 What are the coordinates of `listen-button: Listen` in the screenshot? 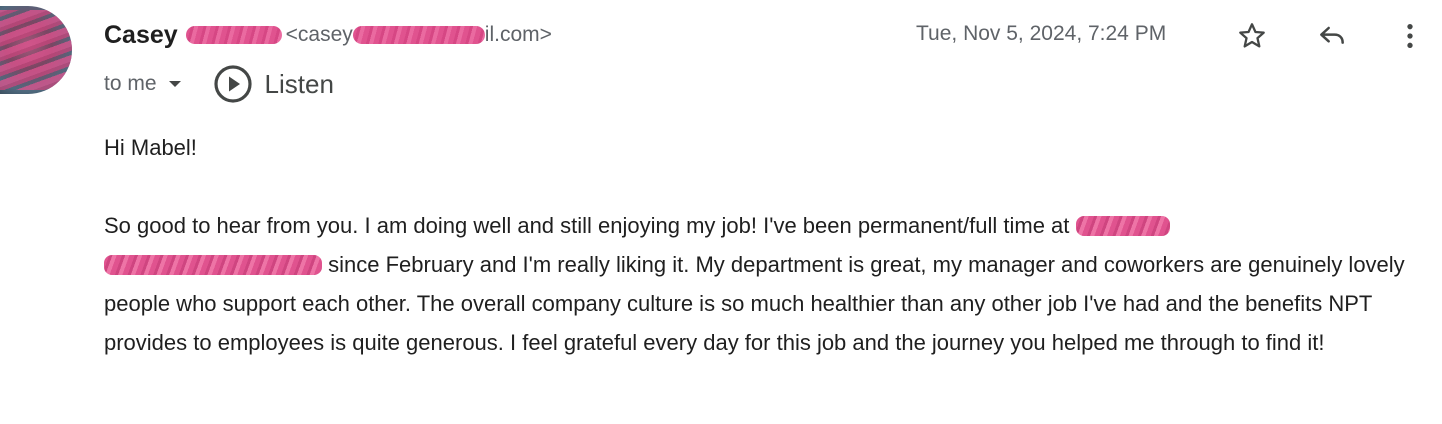 It's located at (273, 84).